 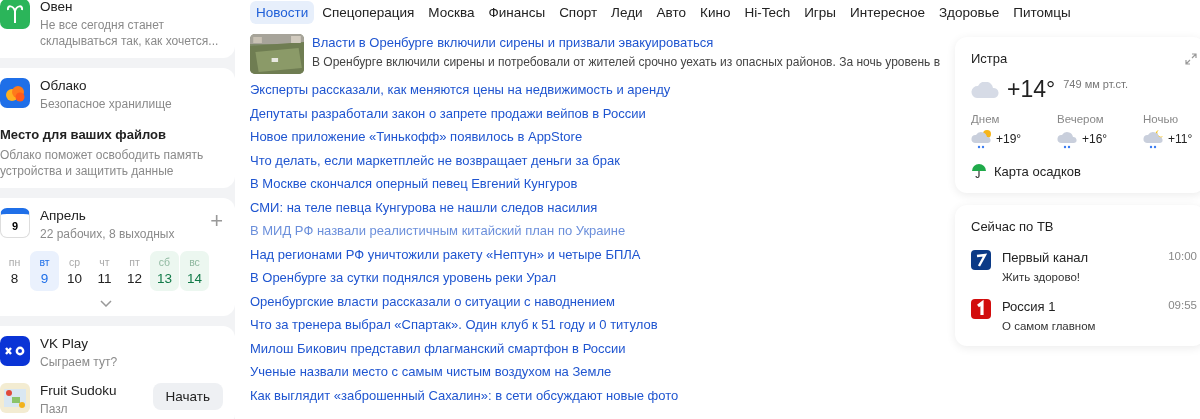 I want to click on forecast-temperature: +16°, so click(x=1095, y=139).